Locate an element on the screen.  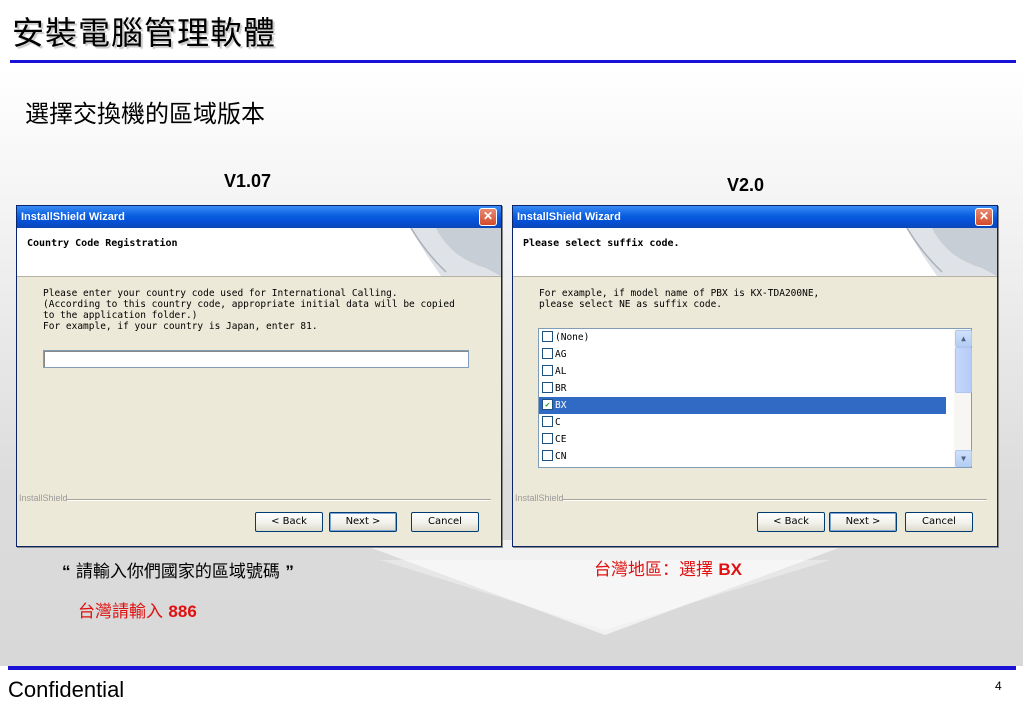
caption-text: 請輸入你們國家的區域號碼 is located at coordinates (177, 572).